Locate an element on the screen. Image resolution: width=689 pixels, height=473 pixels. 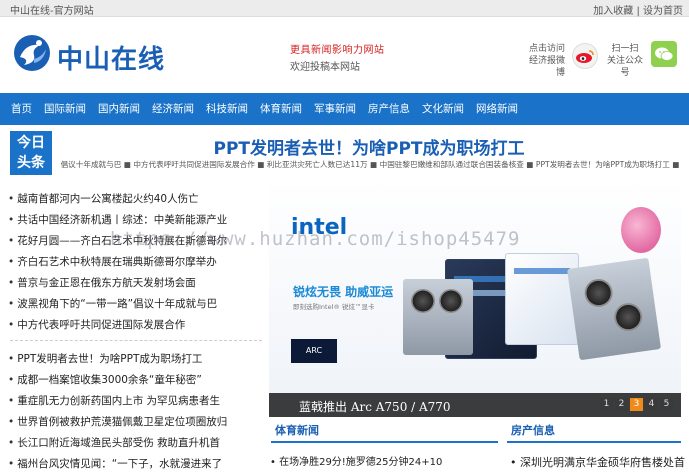
wechat-label: 扫一扫 关注公众号 is located at coordinates (625, 61).